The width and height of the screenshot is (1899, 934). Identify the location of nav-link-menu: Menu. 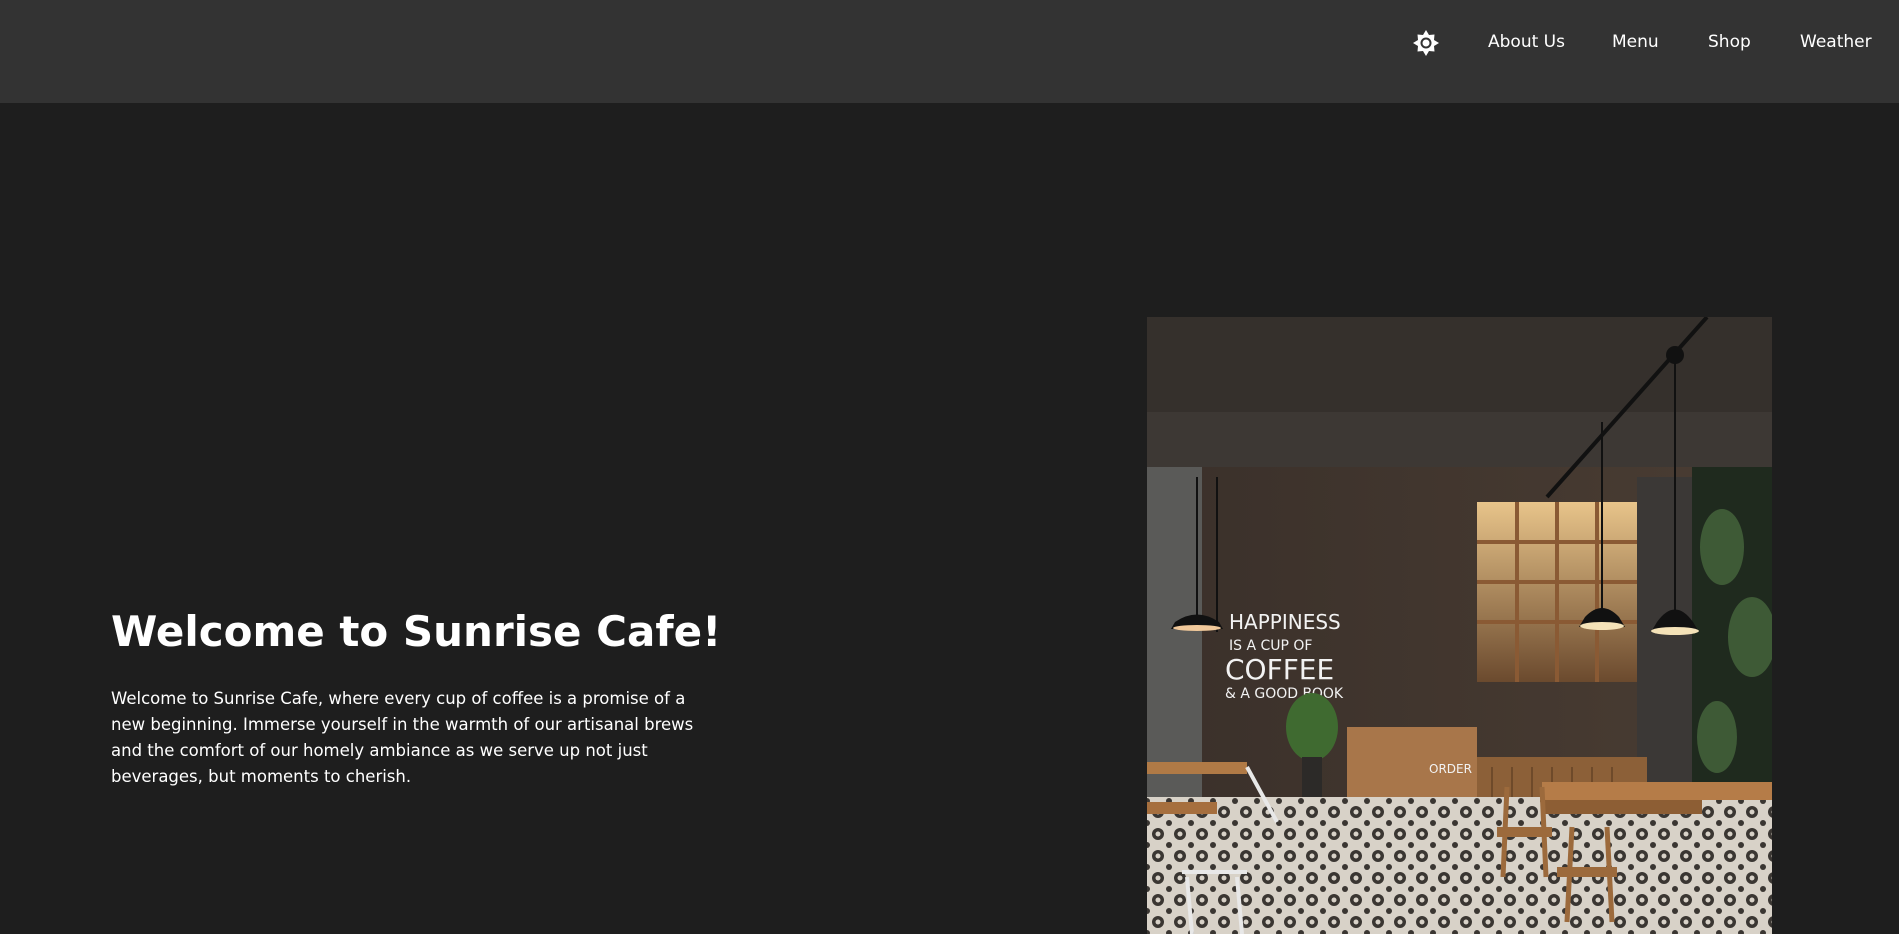
(1635, 42).